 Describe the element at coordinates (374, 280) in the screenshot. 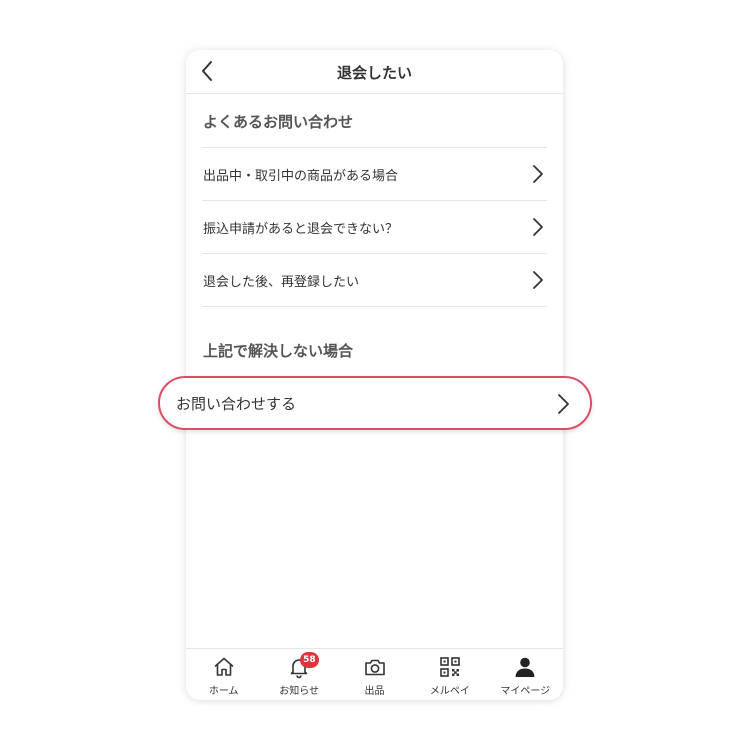

I see `faq-item-reregister: 退会した後、再登録したい` at that location.